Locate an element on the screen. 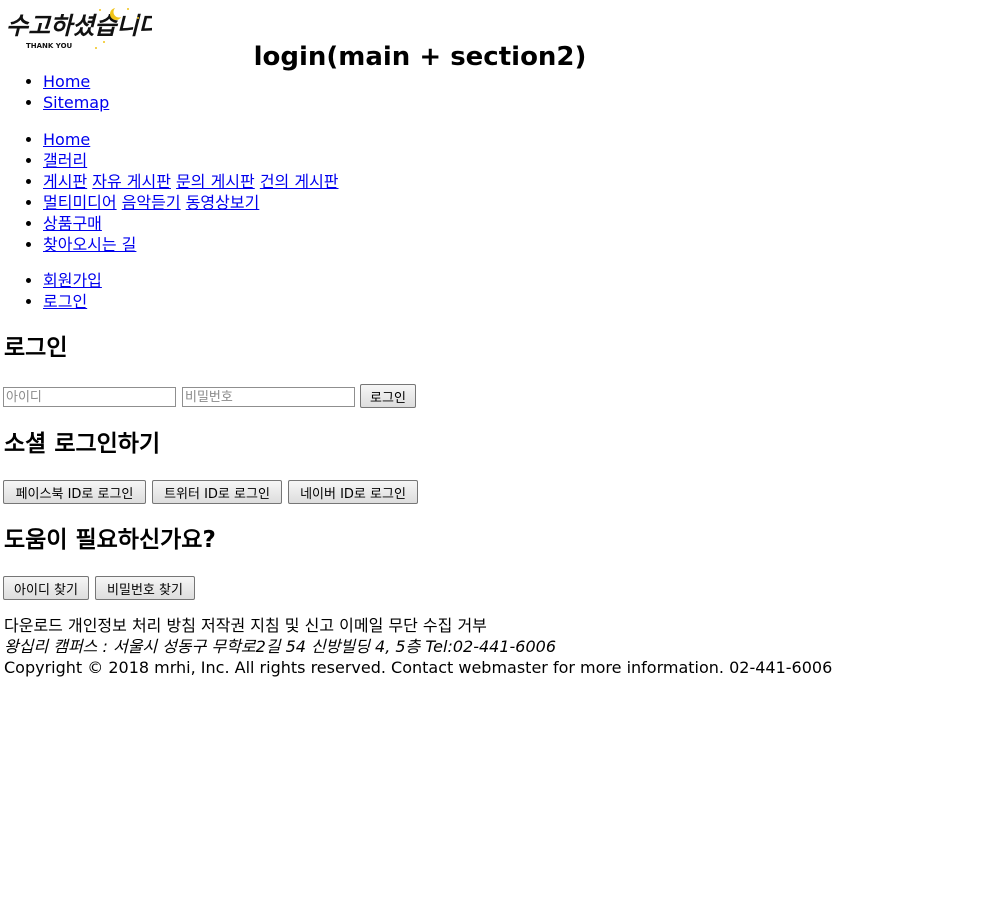 The width and height of the screenshot is (997, 915). member-nav-item-login: 로그인 is located at coordinates (72, 301).